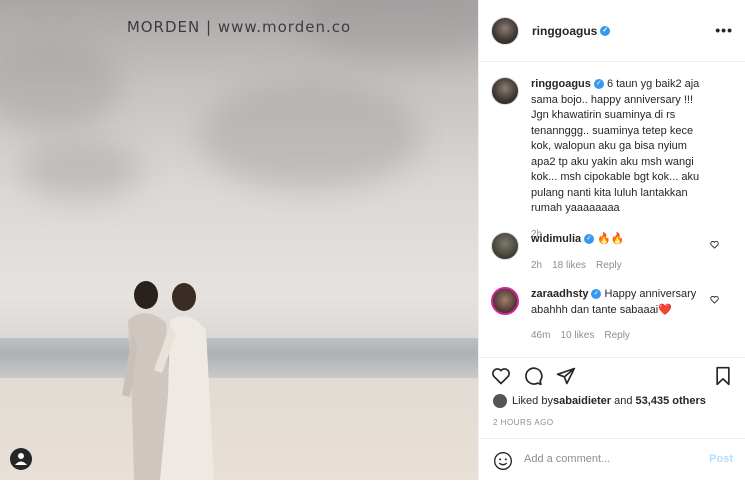 This screenshot has height=481, width=745. Describe the element at coordinates (500, 401) in the screenshot. I see `liker-avatar` at that location.